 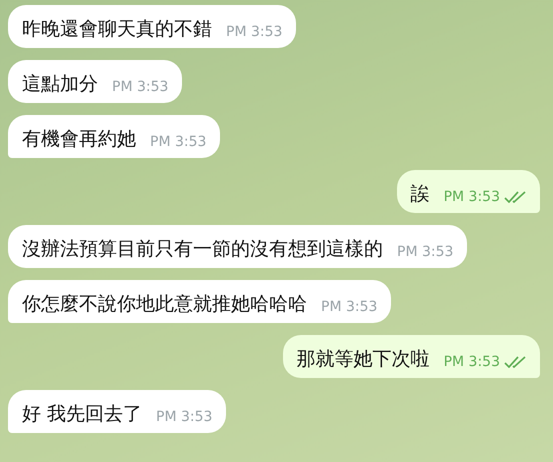 I want to click on message-text: 這點加分, so click(x=60, y=84).